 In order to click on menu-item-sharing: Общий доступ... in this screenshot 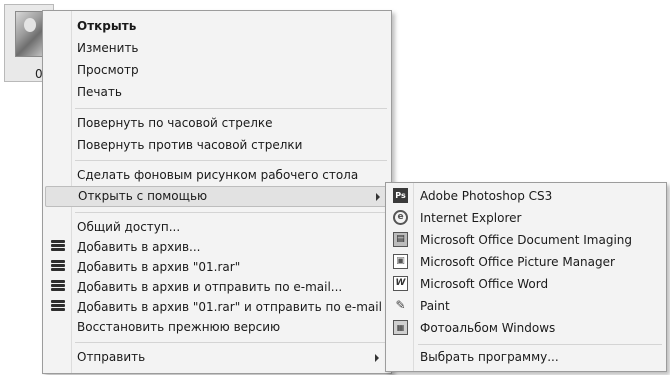, I will do `click(216, 227)`.